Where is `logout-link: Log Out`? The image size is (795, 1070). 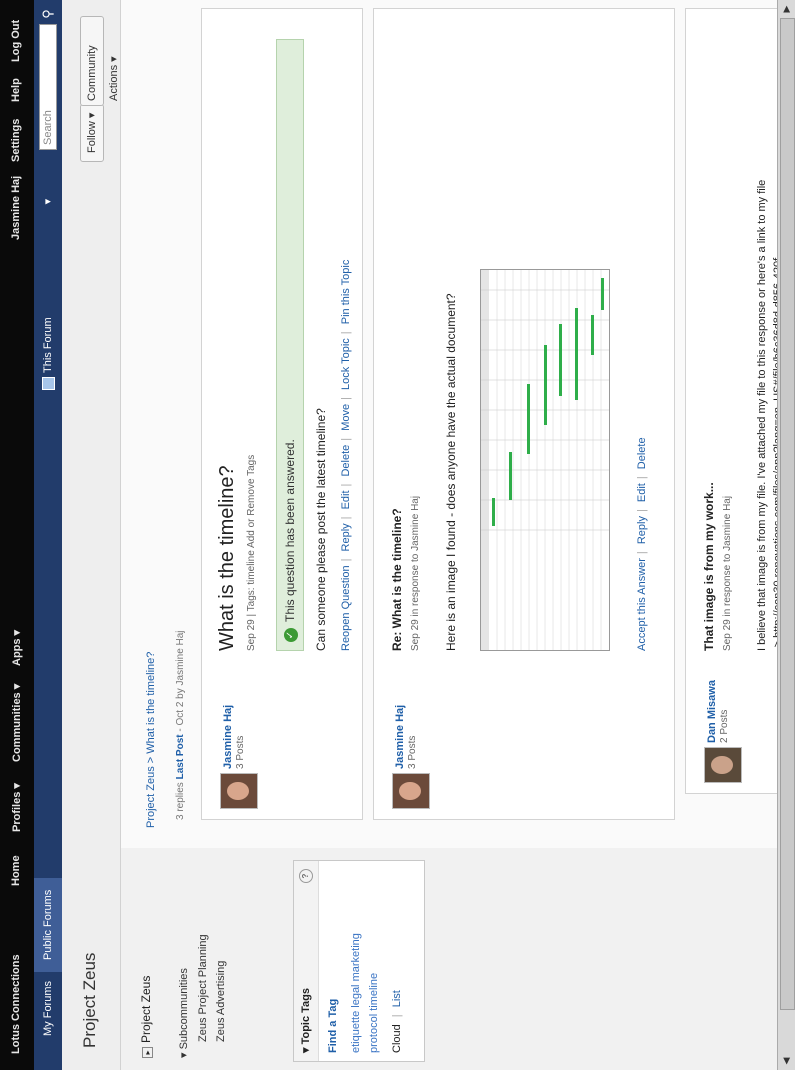
logout-link: Log Out is located at coordinates (16, 41).